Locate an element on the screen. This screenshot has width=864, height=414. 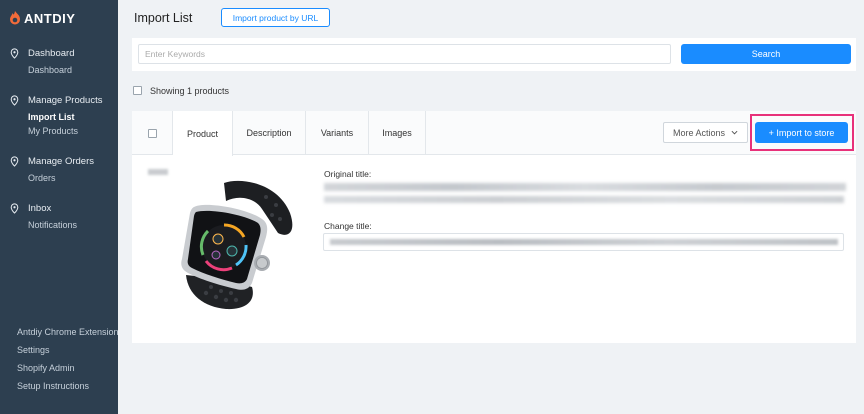
select-all-checkbox is located at coordinates (137, 90).